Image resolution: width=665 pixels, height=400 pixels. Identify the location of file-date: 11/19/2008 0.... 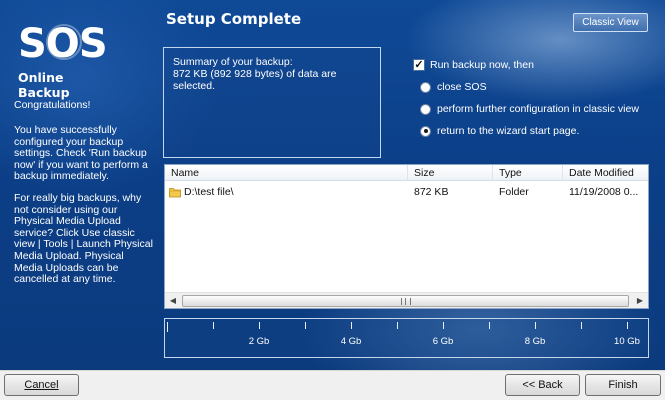
(604, 192).